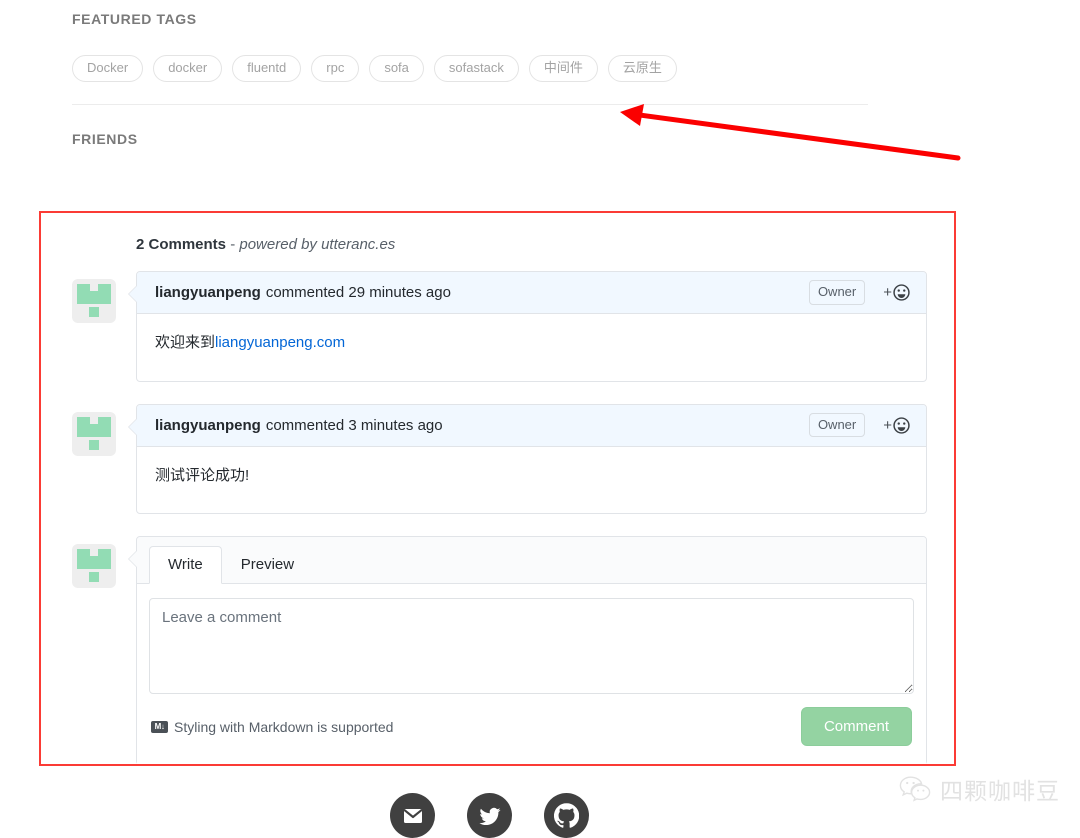  I want to click on comment-text: 测试评论成功!, so click(202, 475).